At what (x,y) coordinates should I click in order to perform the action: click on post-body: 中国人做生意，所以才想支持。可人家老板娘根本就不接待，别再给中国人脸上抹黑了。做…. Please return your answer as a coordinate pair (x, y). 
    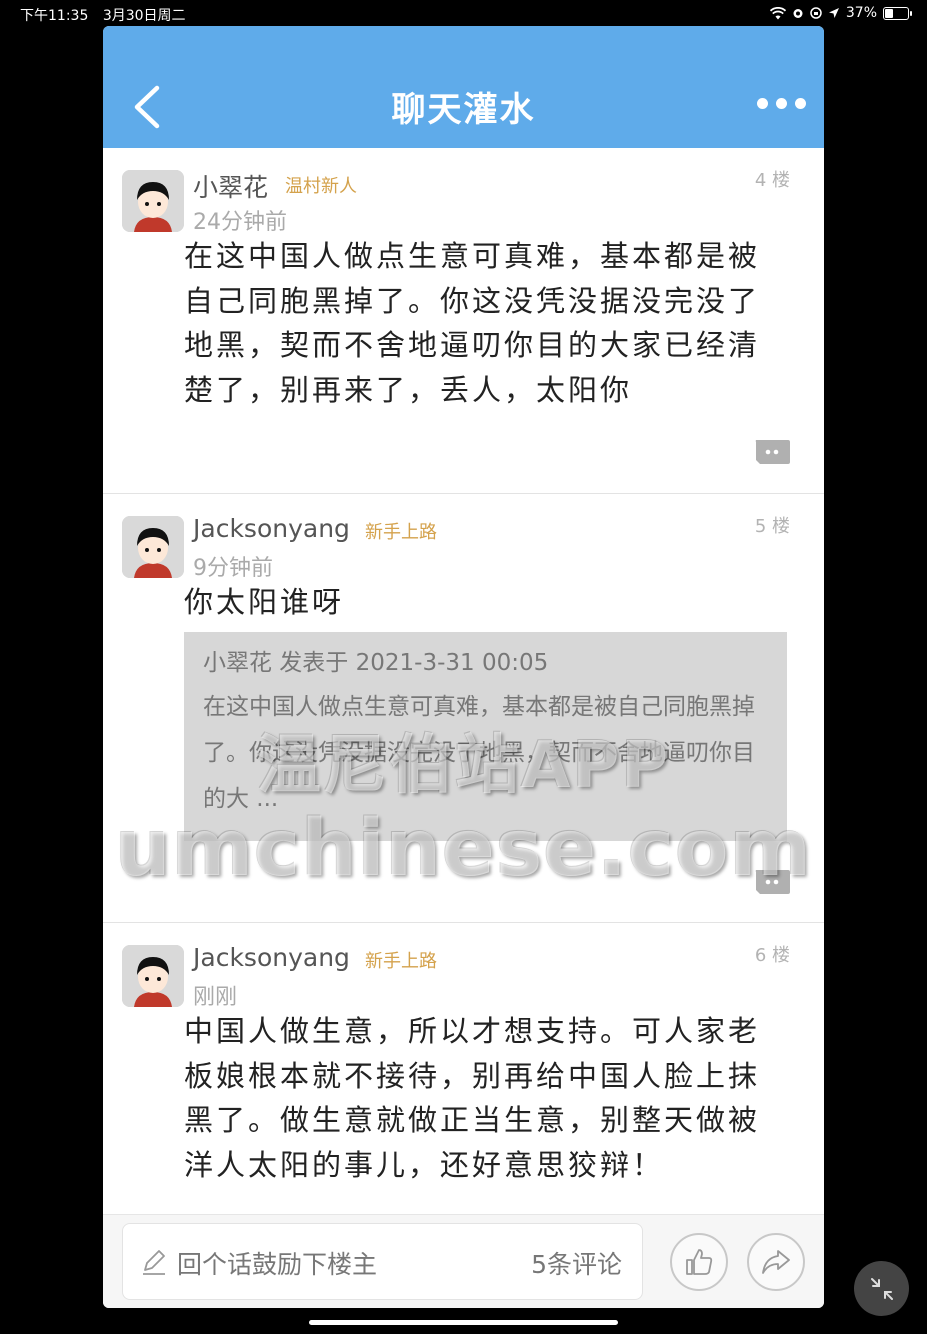
    Looking at the image, I should click on (472, 1098).